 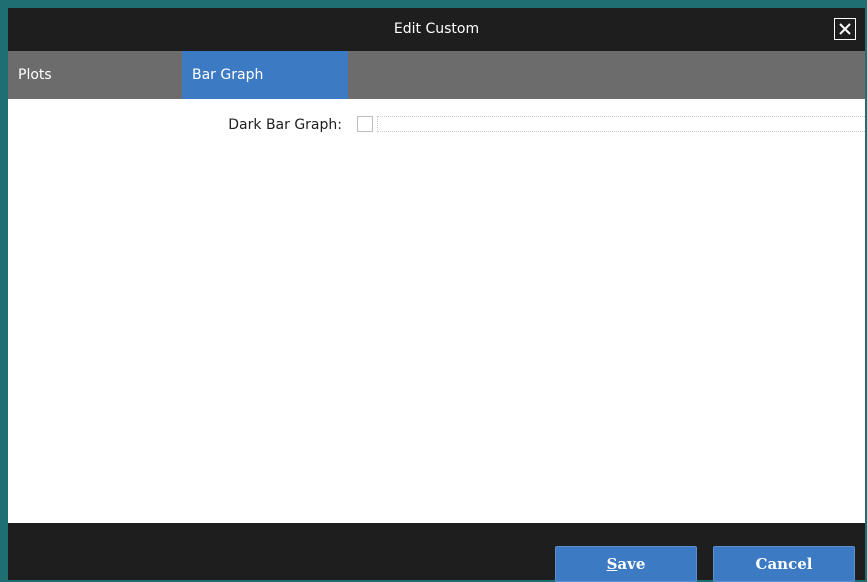 What do you see at coordinates (436, 75) in the screenshot?
I see `tab-bar: Plots Bar Graph` at bounding box center [436, 75].